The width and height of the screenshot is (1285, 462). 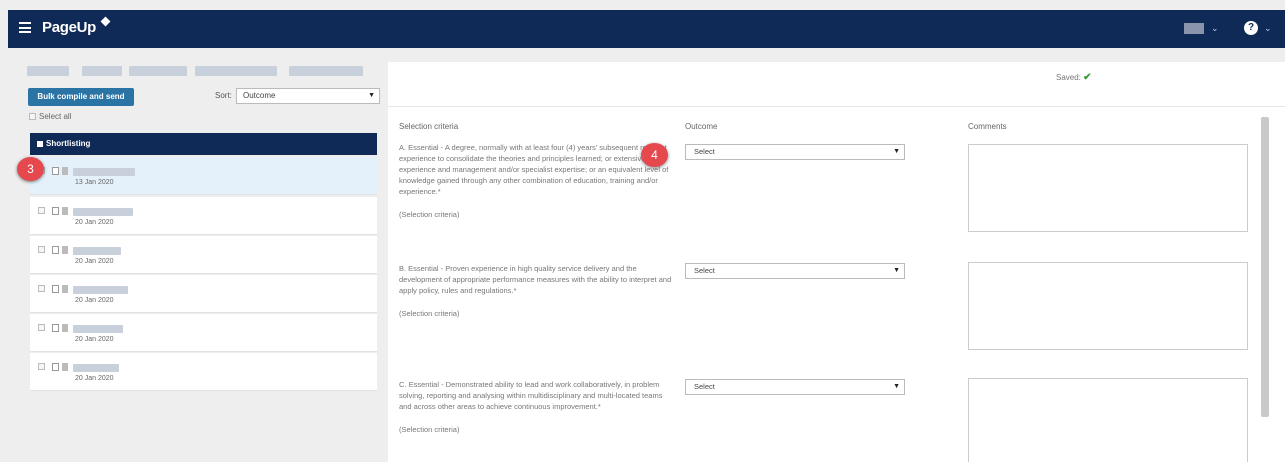 I want to click on menu-icon, so click(x=25, y=27).